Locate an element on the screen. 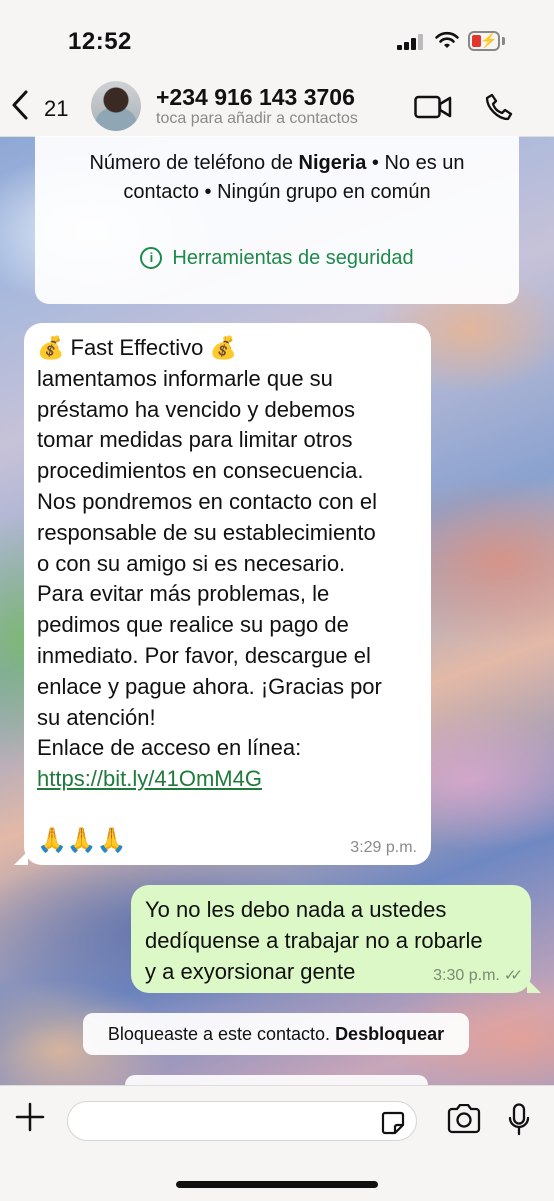 The image size is (554, 1201). message-line: Yo no les debo nada a ustedes is located at coordinates (296, 909).